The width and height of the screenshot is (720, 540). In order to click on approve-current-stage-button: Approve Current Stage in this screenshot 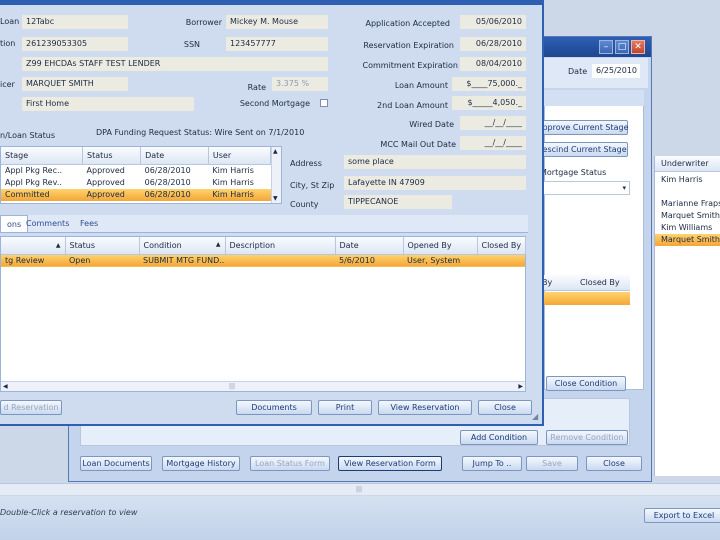, I will do `click(582, 127)`.